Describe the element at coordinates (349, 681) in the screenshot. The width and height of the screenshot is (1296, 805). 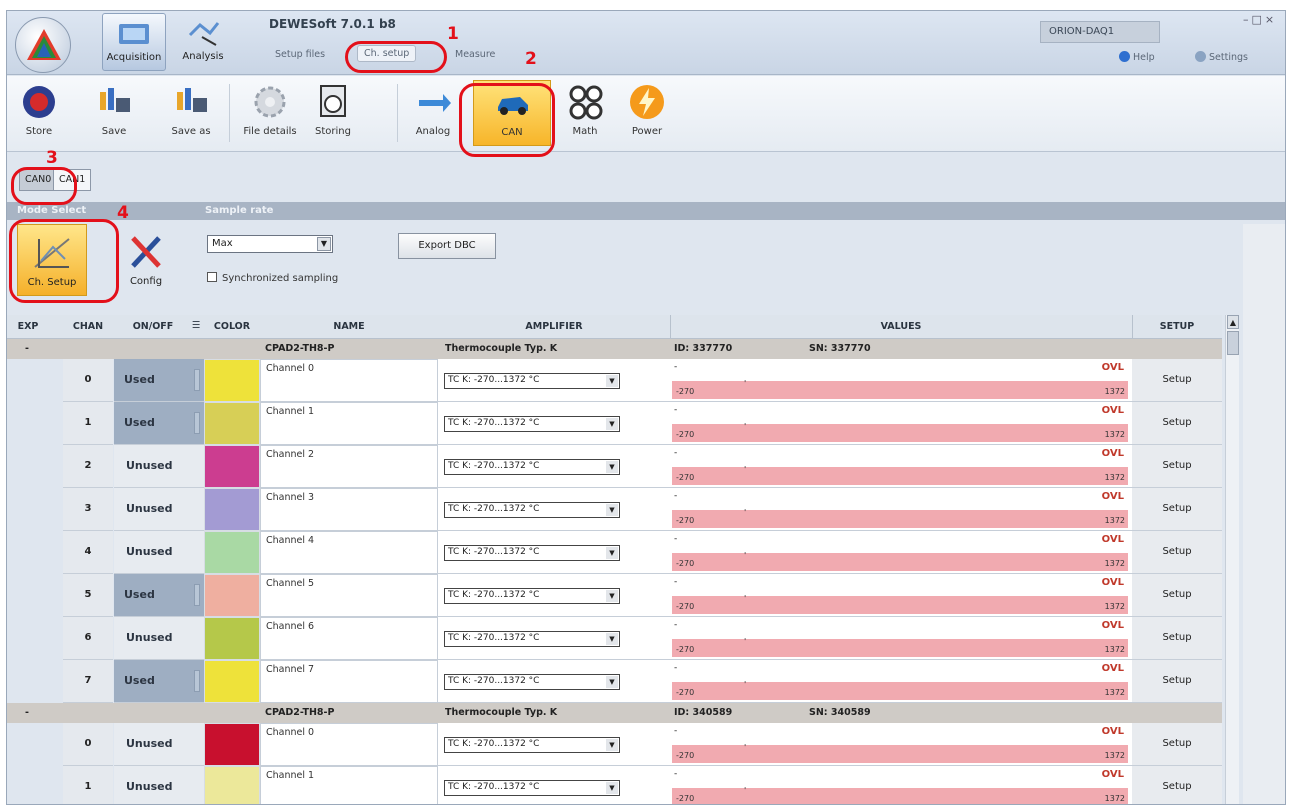
I see `channel-name-field: Channel 7` at that location.